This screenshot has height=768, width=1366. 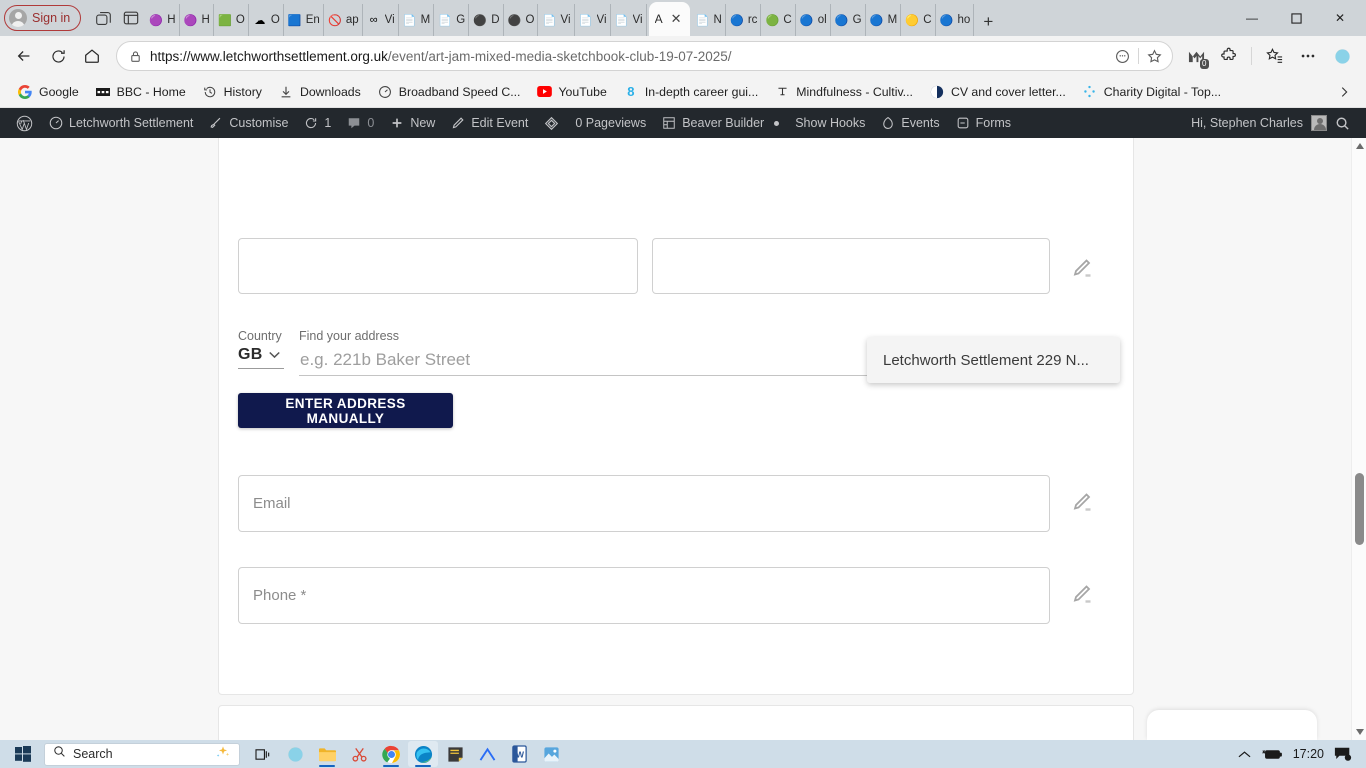 I want to click on new-tab-button: +, so click(x=988, y=22).